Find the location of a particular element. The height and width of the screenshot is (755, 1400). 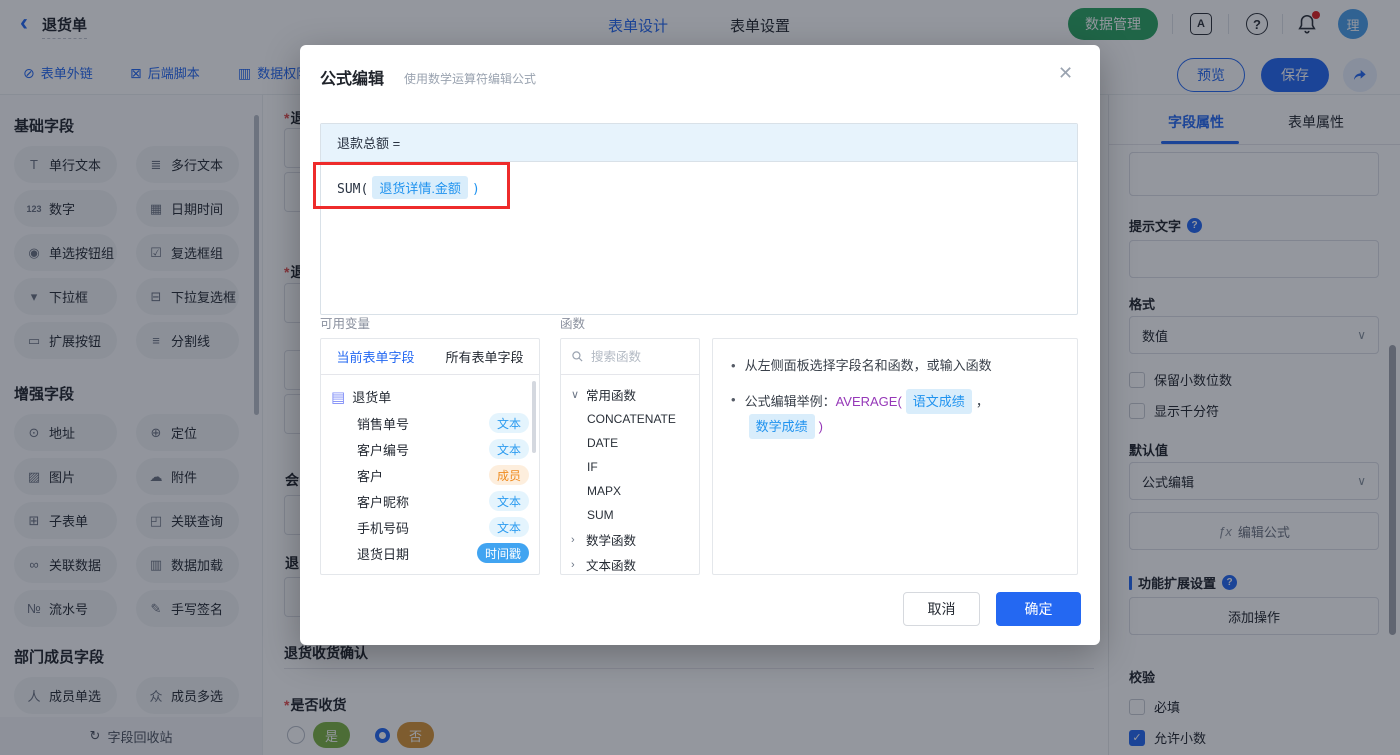

formula-close-paren: ) is located at coordinates (475, 189).